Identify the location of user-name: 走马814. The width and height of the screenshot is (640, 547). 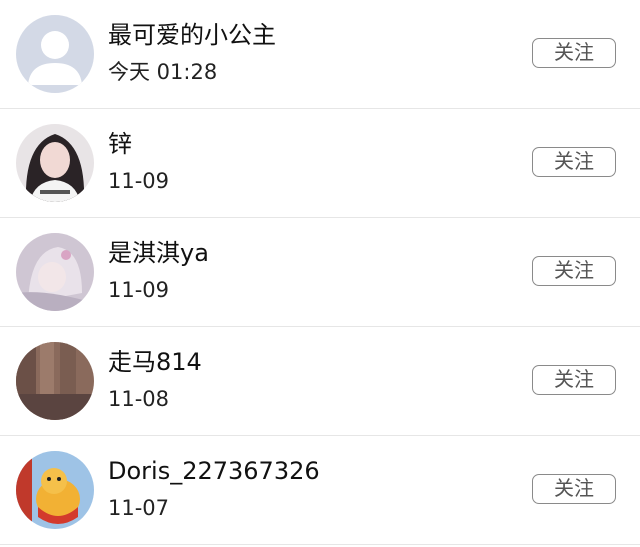
(155, 362).